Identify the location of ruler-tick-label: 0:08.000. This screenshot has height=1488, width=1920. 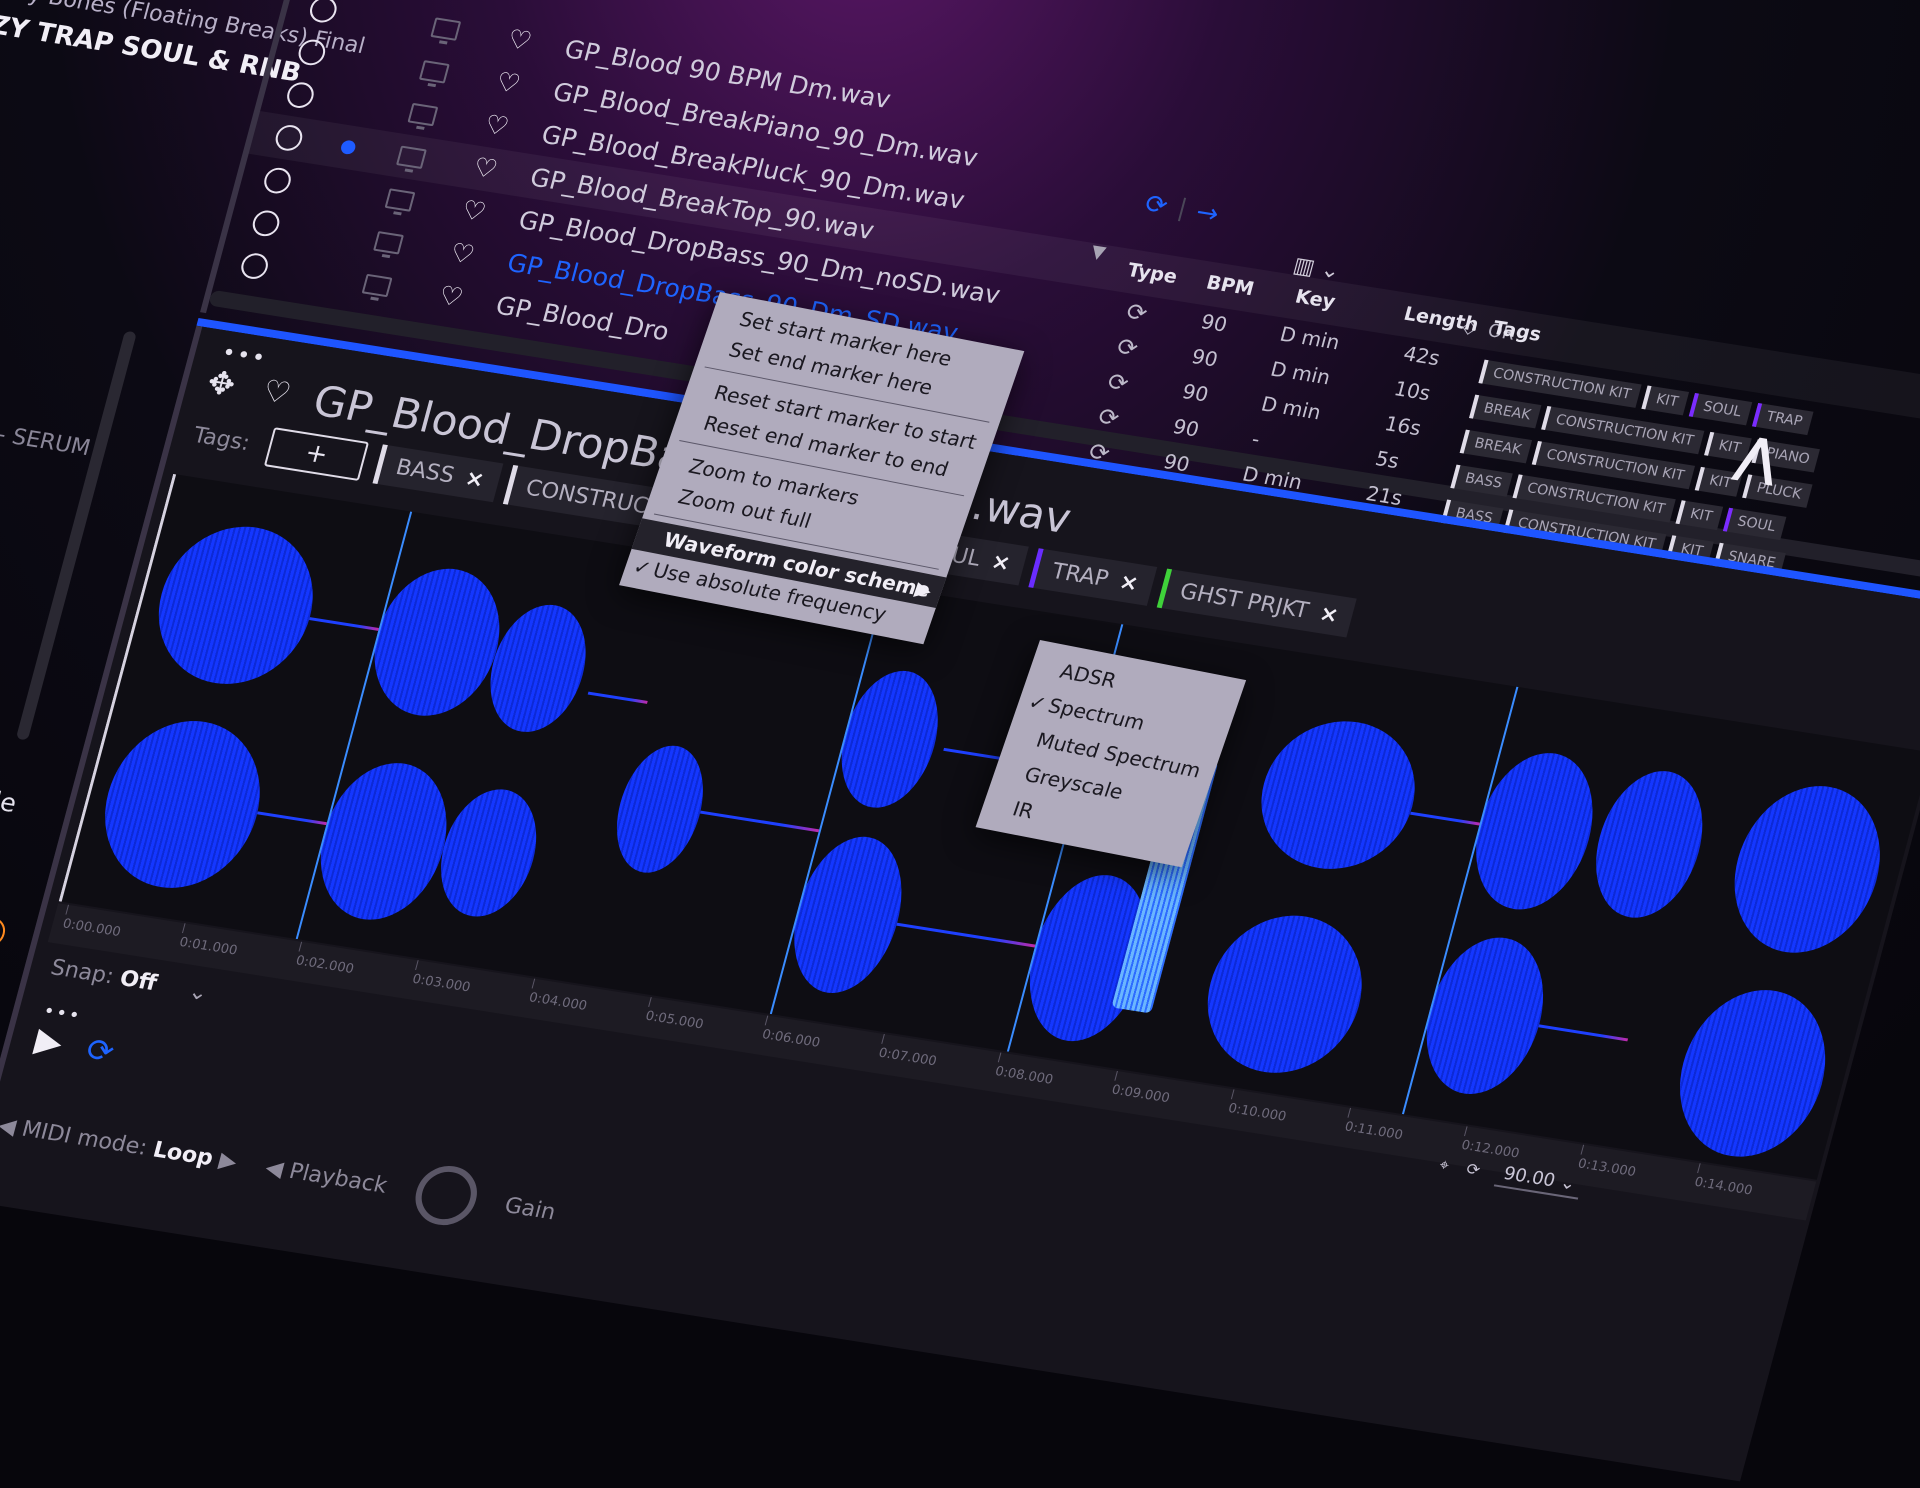
(1024, 1076).